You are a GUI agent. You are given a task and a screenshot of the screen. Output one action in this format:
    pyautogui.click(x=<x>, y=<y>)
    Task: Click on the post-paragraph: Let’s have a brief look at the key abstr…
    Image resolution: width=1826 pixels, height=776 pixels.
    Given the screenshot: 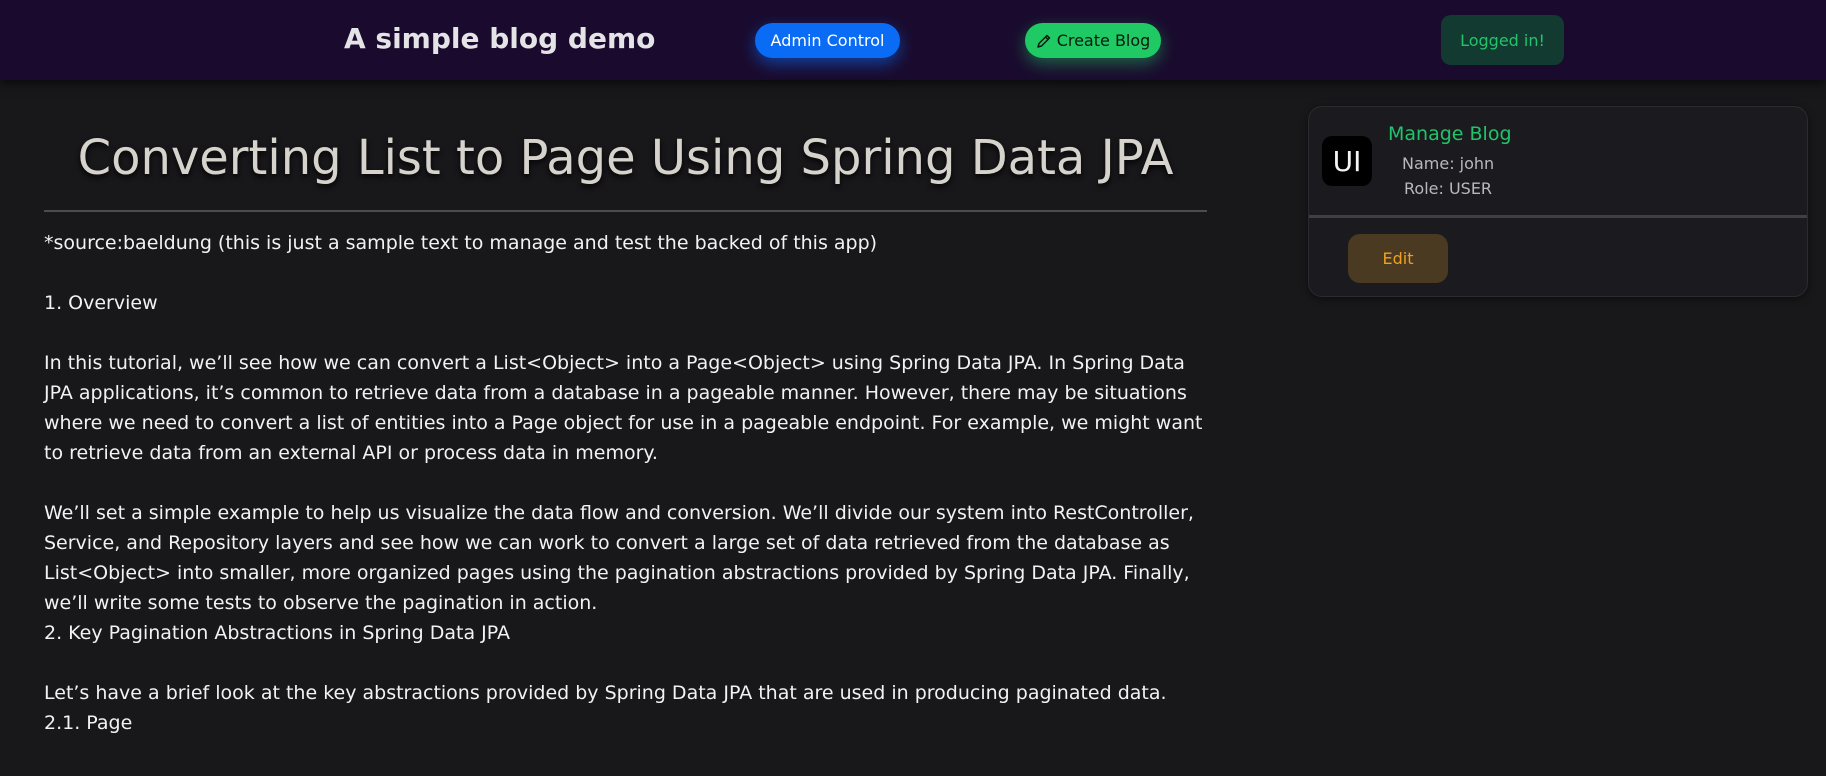 What is the action you would take?
    pyautogui.click(x=605, y=708)
    